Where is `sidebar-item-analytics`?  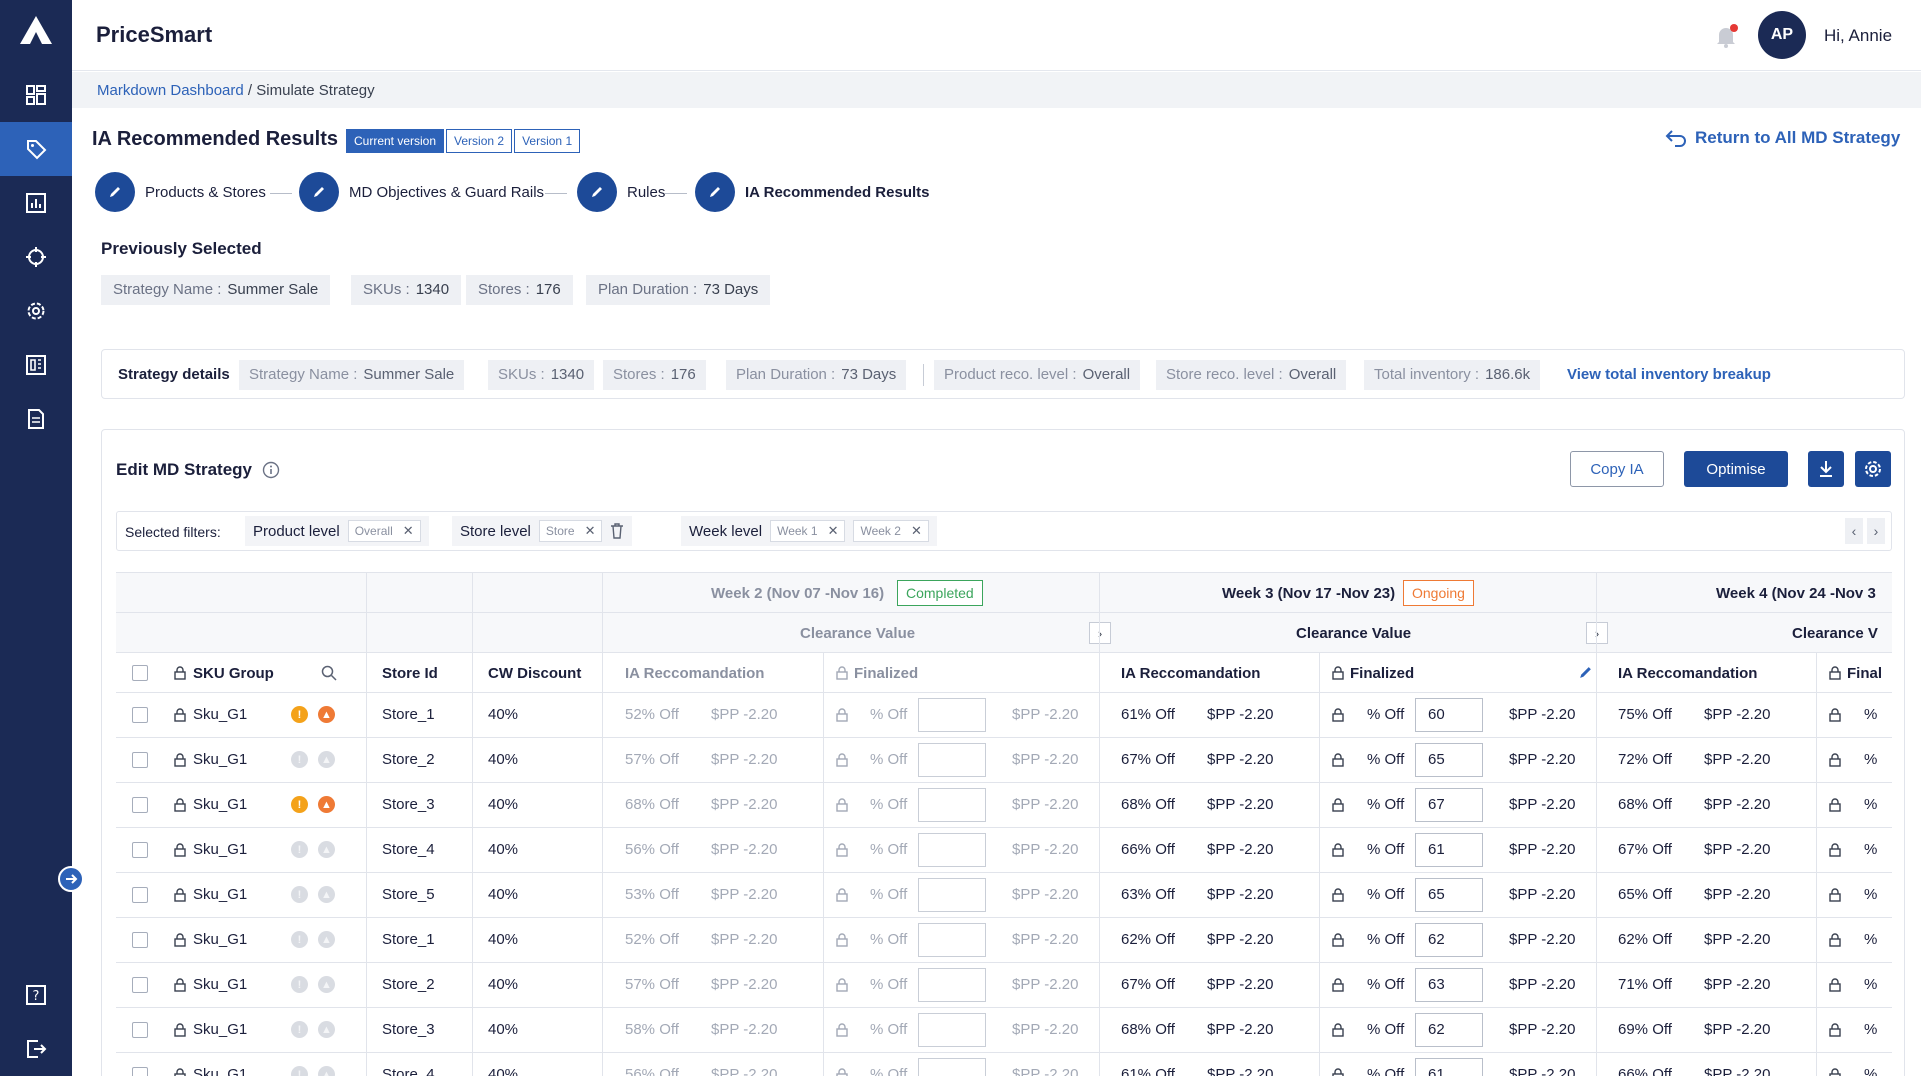 sidebar-item-analytics is located at coordinates (36, 365).